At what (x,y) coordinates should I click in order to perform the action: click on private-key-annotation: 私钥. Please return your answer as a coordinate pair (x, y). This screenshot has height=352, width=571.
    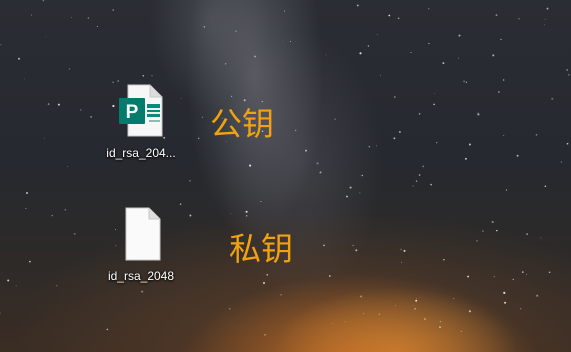
    Looking at the image, I should click on (261, 249).